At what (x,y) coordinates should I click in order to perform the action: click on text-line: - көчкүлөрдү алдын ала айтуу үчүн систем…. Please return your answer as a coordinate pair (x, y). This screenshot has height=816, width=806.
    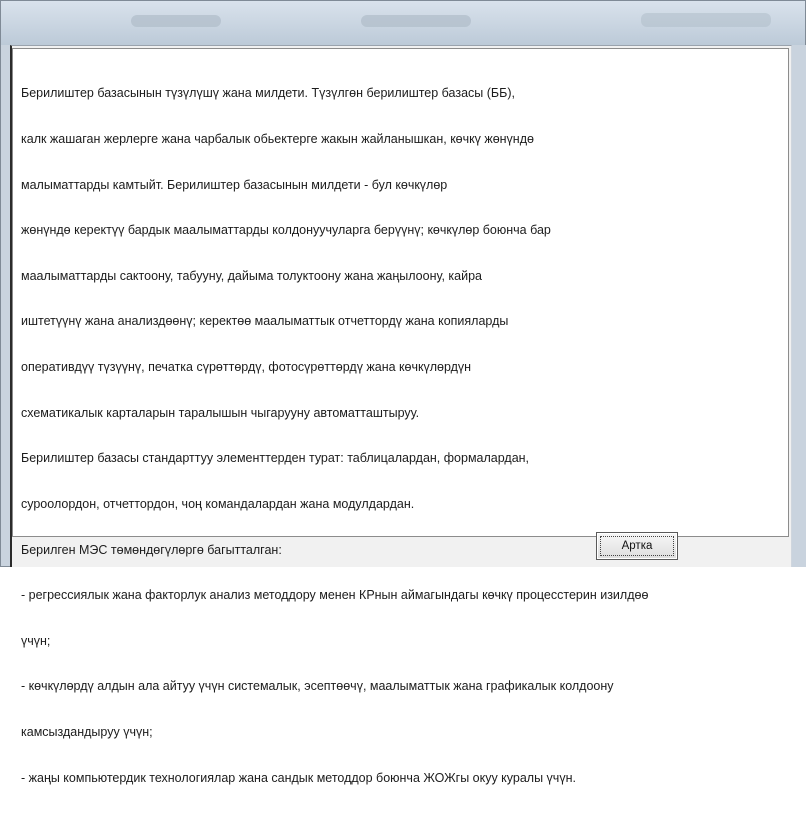
    Looking at the image, I should click on (317, 686).